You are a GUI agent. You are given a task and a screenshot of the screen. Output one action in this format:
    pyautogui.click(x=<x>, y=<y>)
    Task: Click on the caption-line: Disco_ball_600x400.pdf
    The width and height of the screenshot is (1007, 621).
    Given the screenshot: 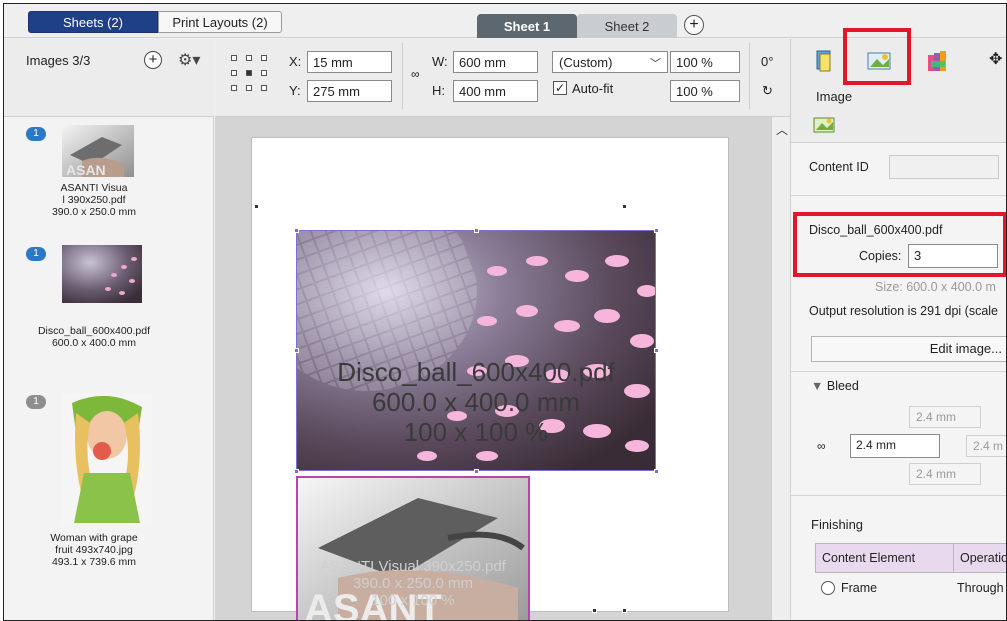 What is the action you would take?
    pyautogui.click(x=94, y=331)
    